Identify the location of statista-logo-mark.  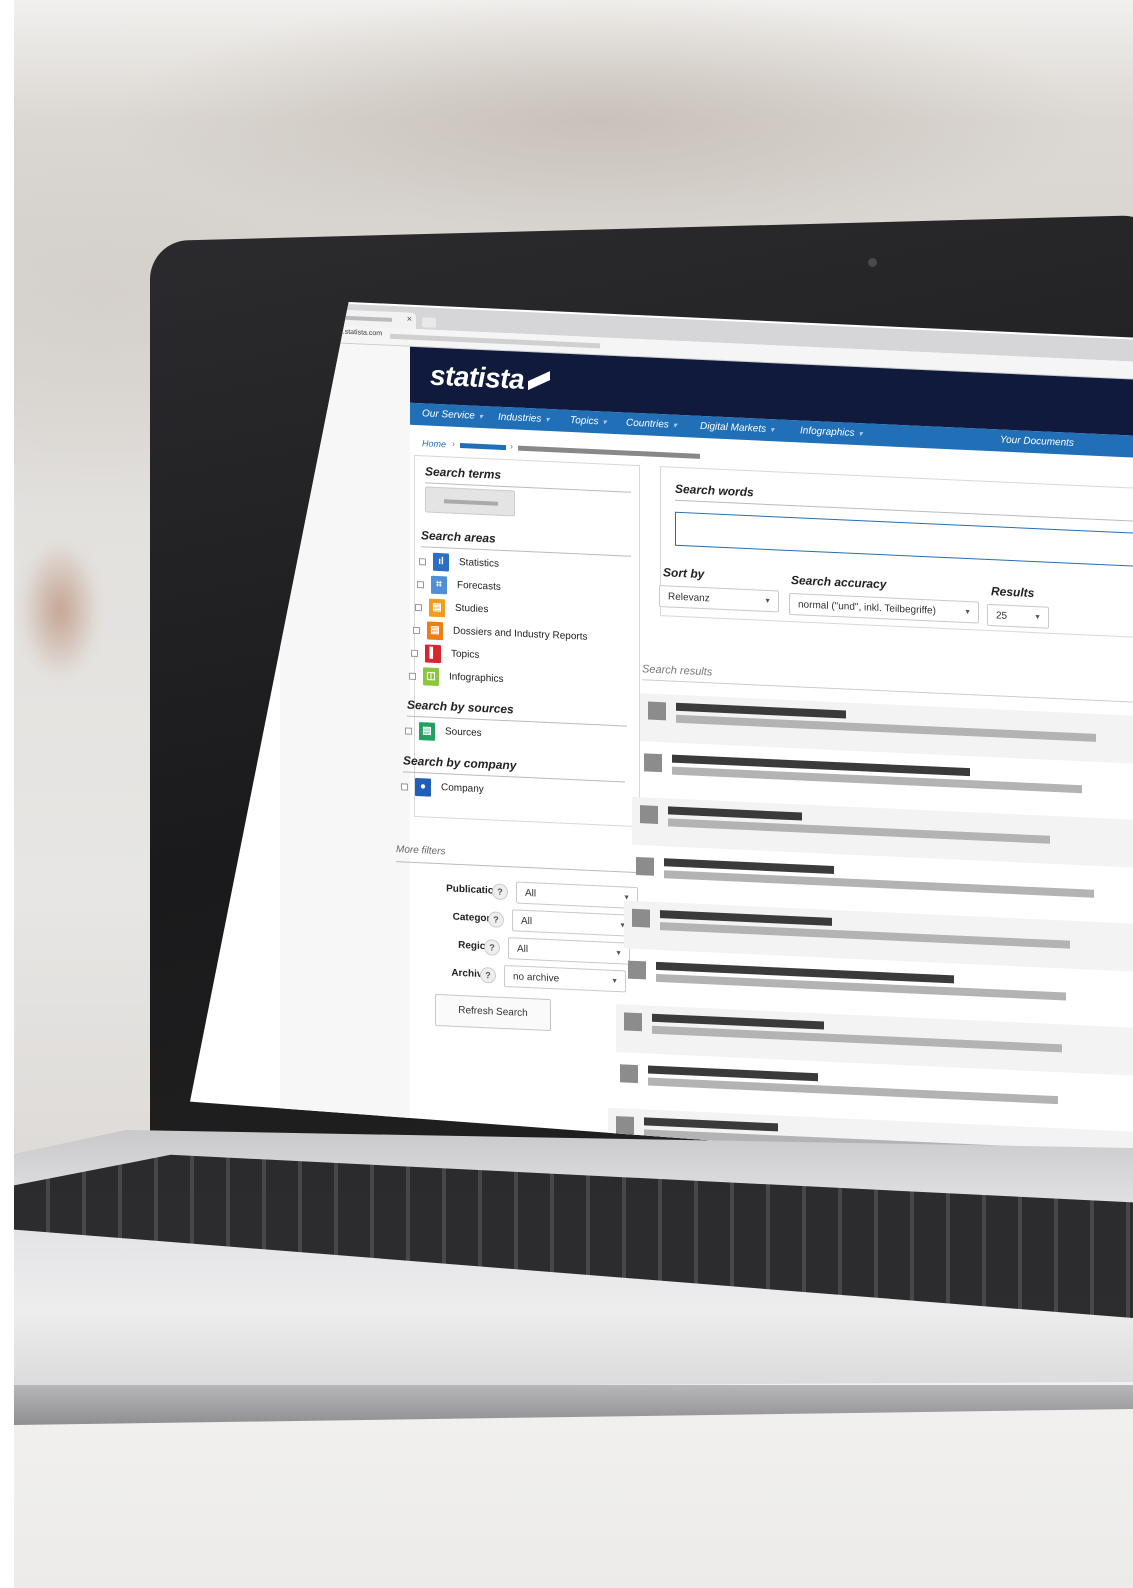
(539, 380).